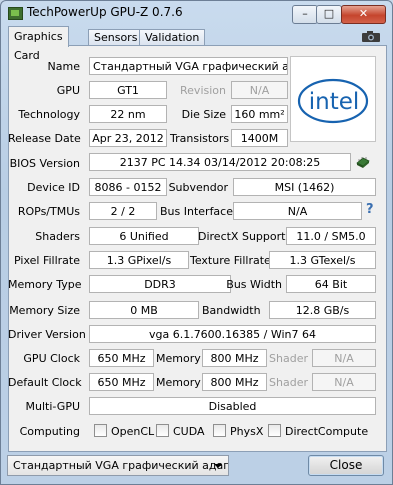  I want to click on technology-label: Technology, so click(49, 114).